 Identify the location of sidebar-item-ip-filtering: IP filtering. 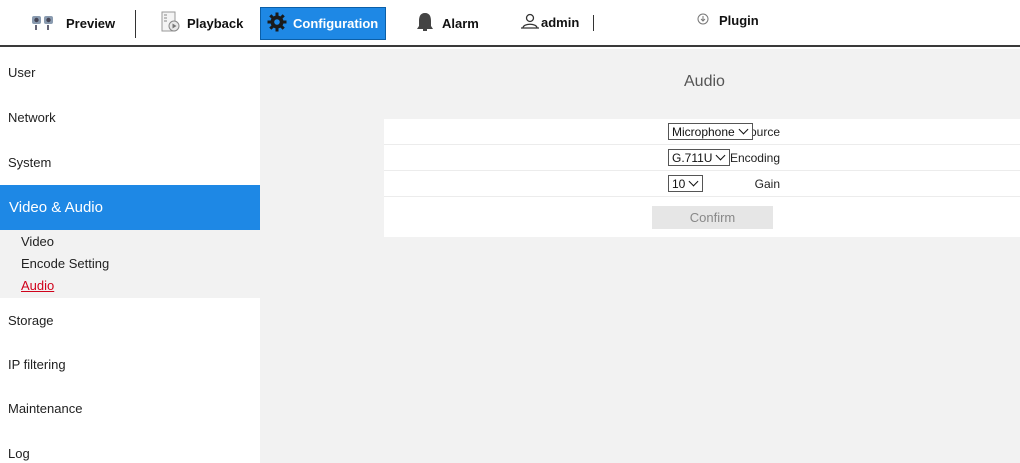
(130, 364).